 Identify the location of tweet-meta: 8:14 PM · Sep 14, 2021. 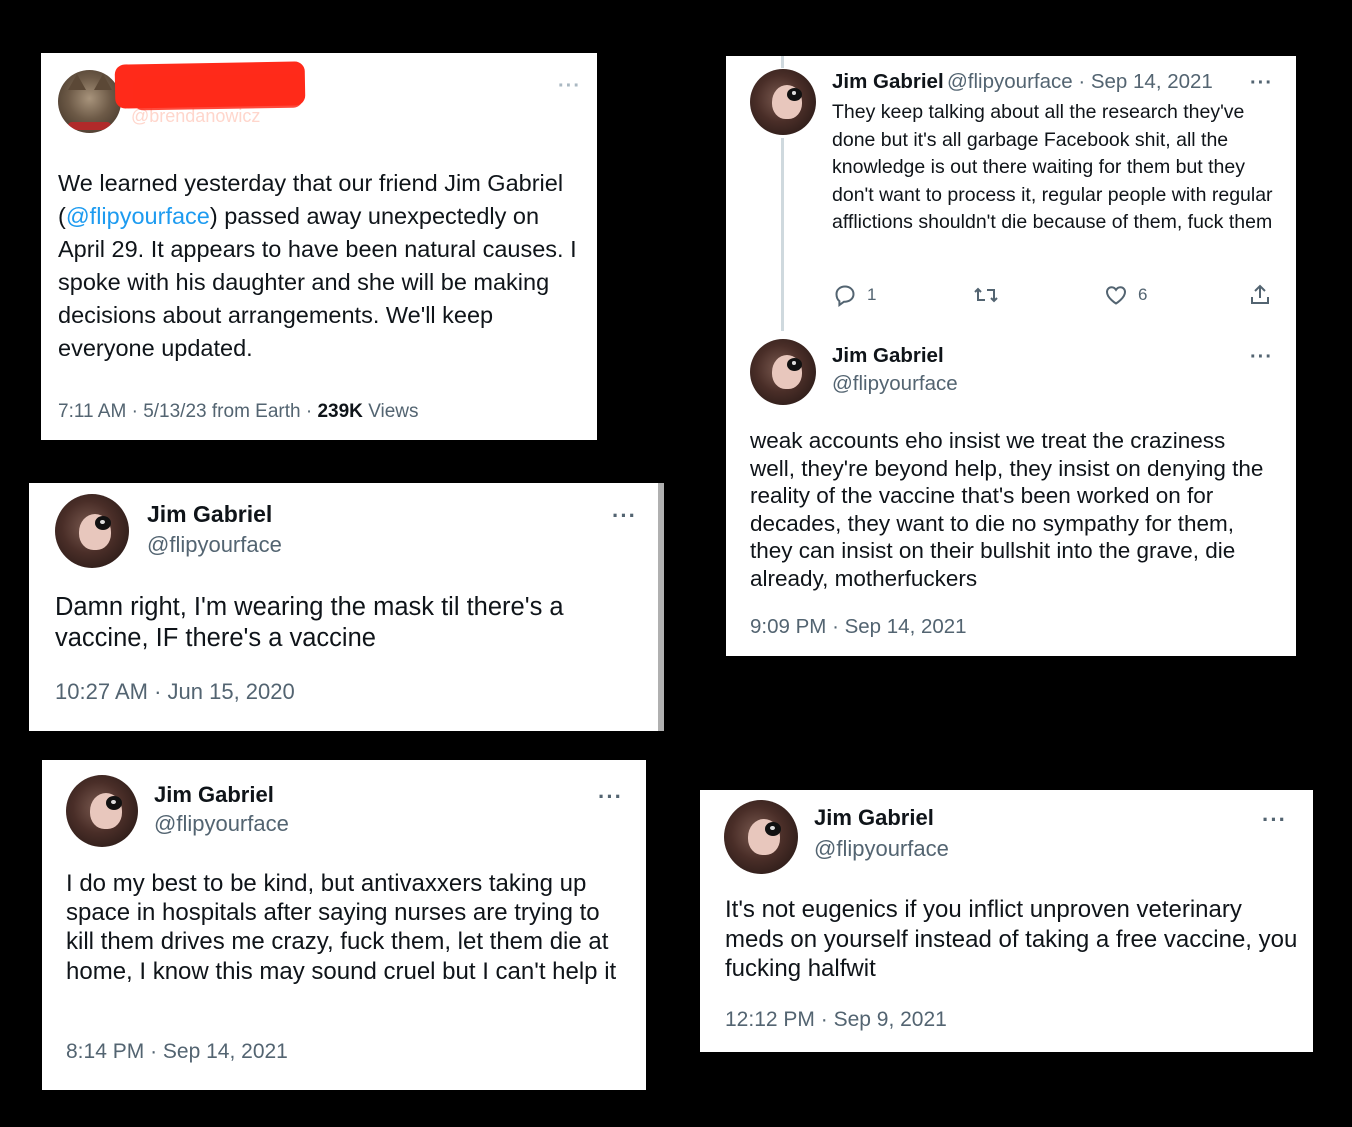
(177, 1052).